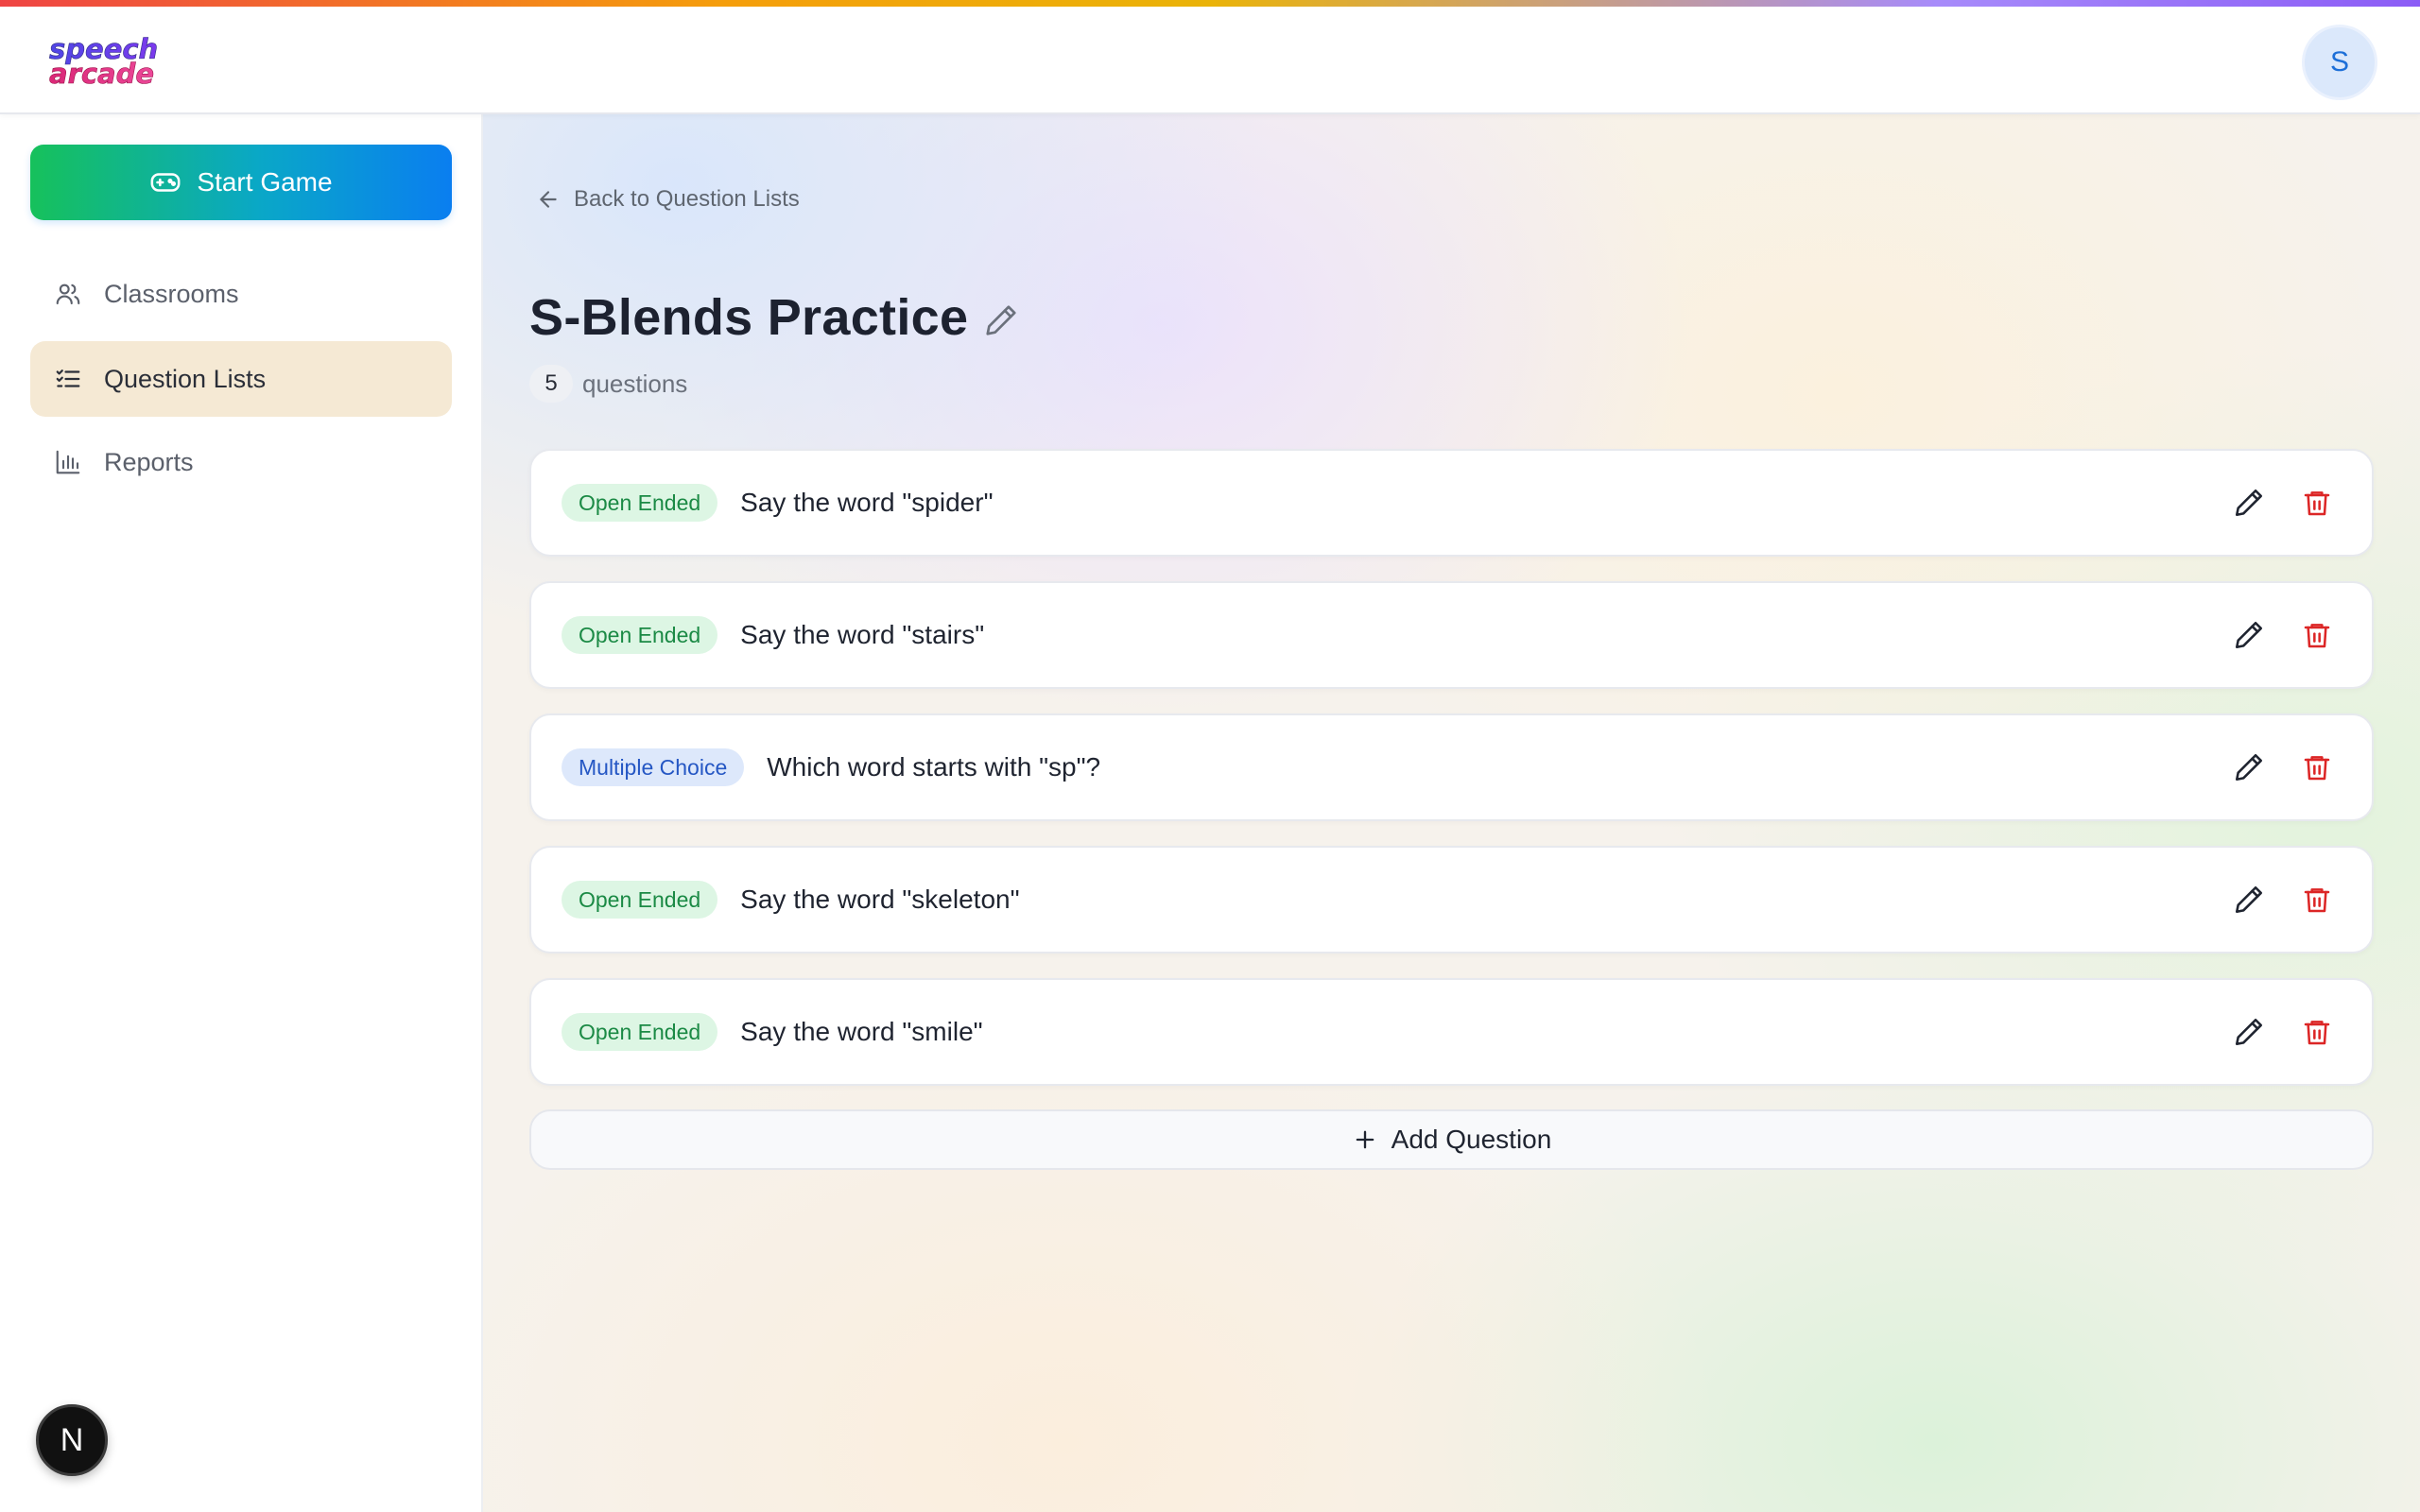 The width and height of the screenshot is (2420, 1512). Describe the element at coordinates (1452, 1032) in the screenshot. I see `question-card: Open Ended Say the word "smile"` at that location.